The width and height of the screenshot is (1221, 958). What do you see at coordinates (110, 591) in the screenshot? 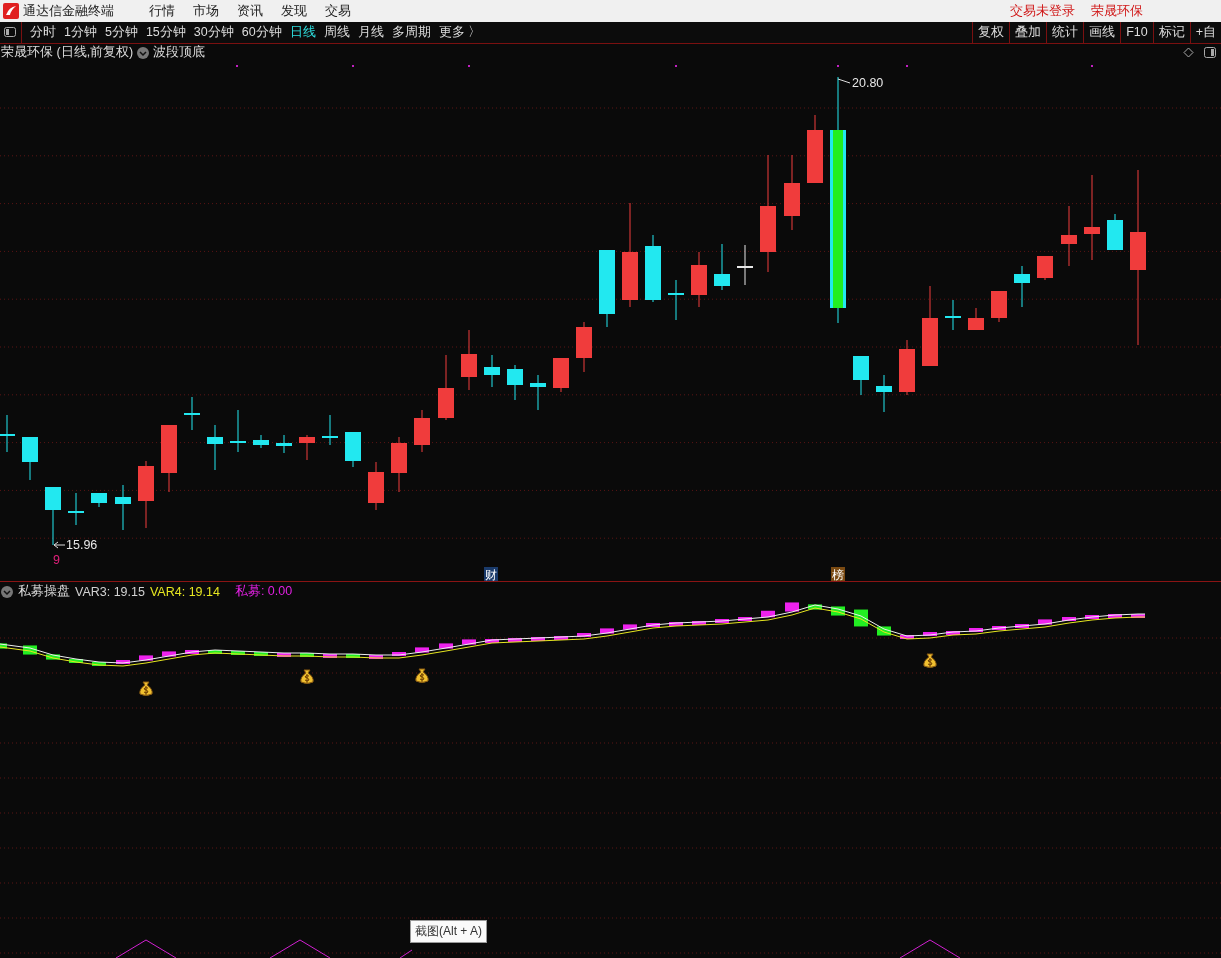
I see `indicator-value: VAR3: 19.15` at bounding box center [110, 591].